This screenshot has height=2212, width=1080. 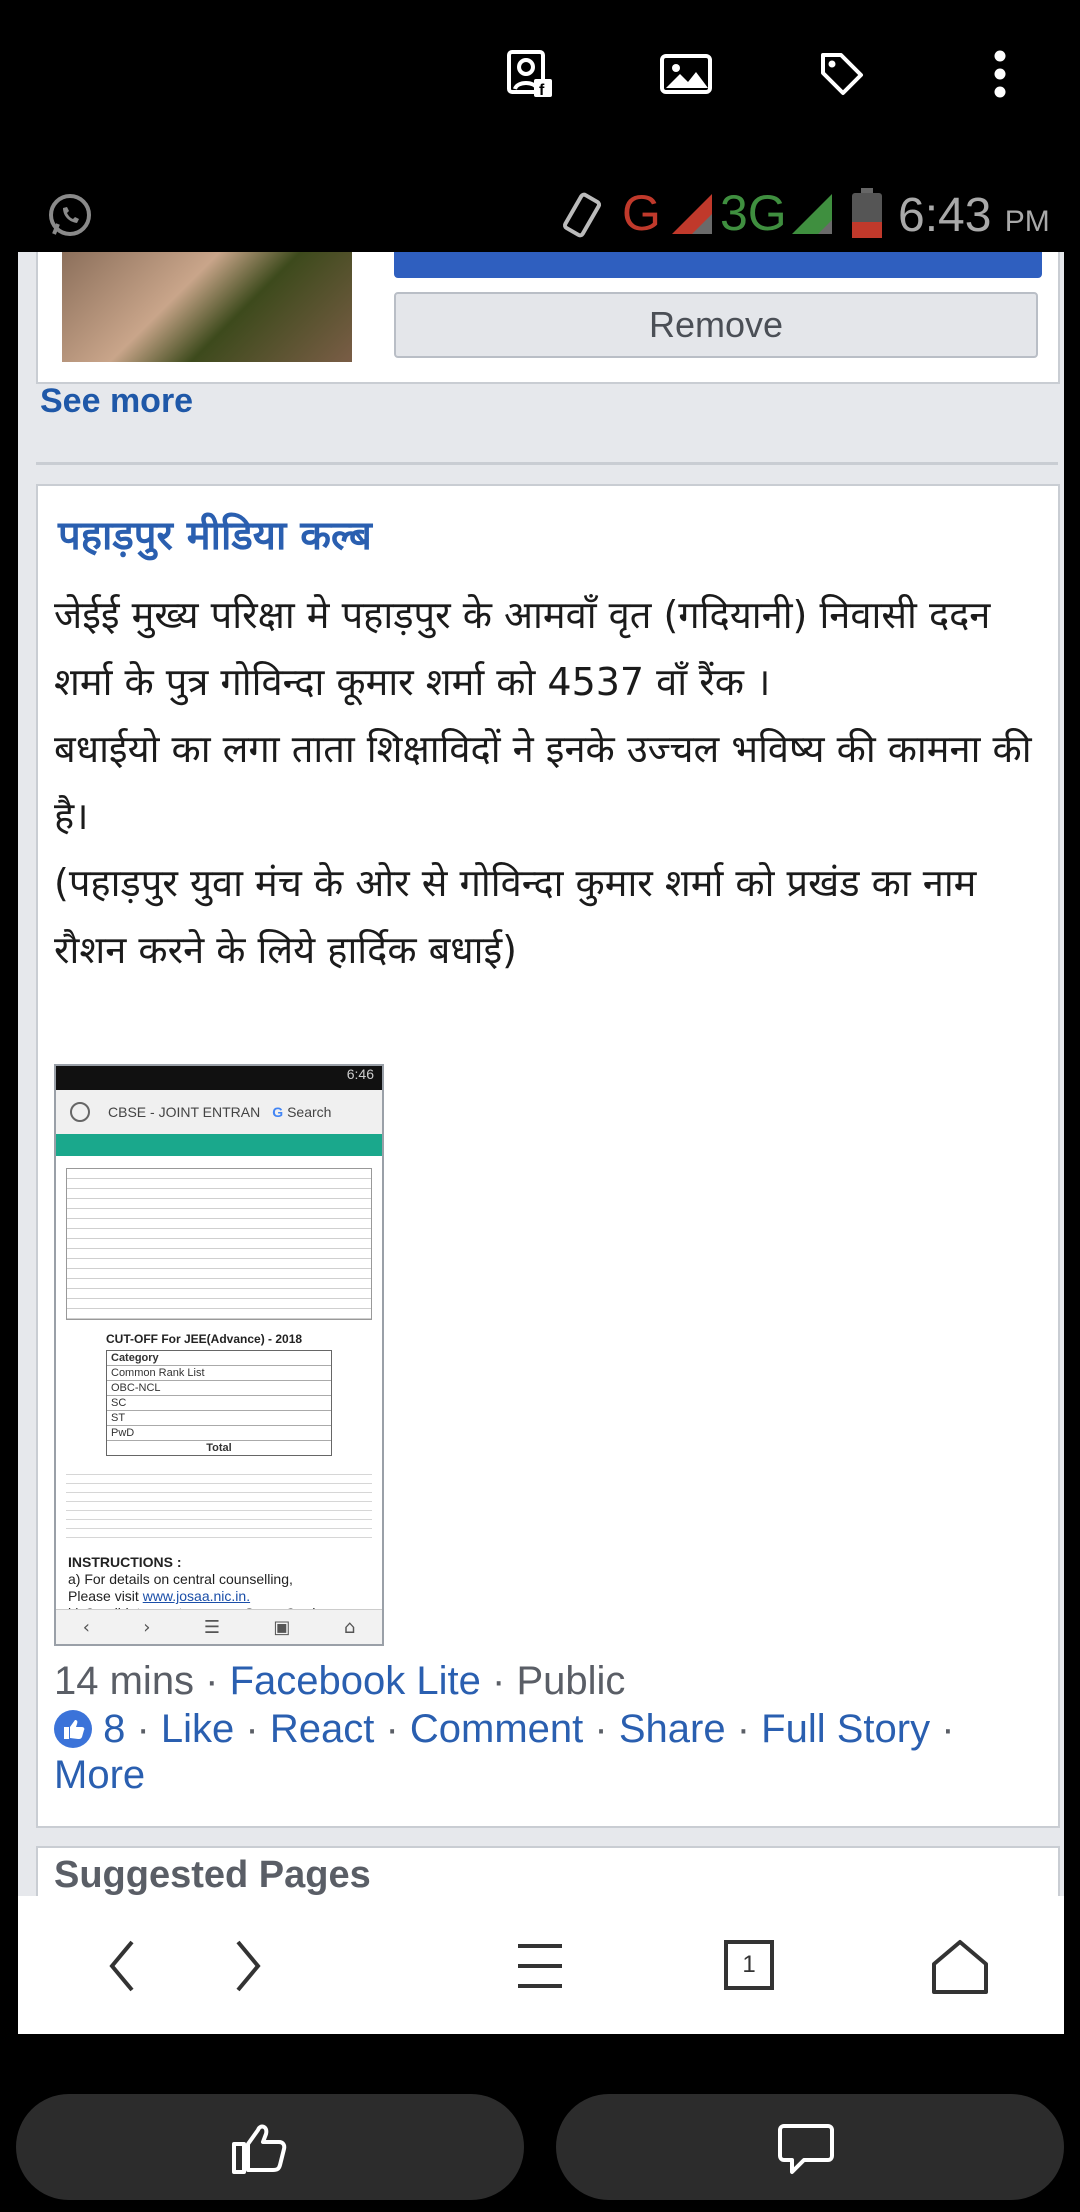 I want to click on suggested-pages-heading: Suggested Pages, so click(x=212, y=1875).